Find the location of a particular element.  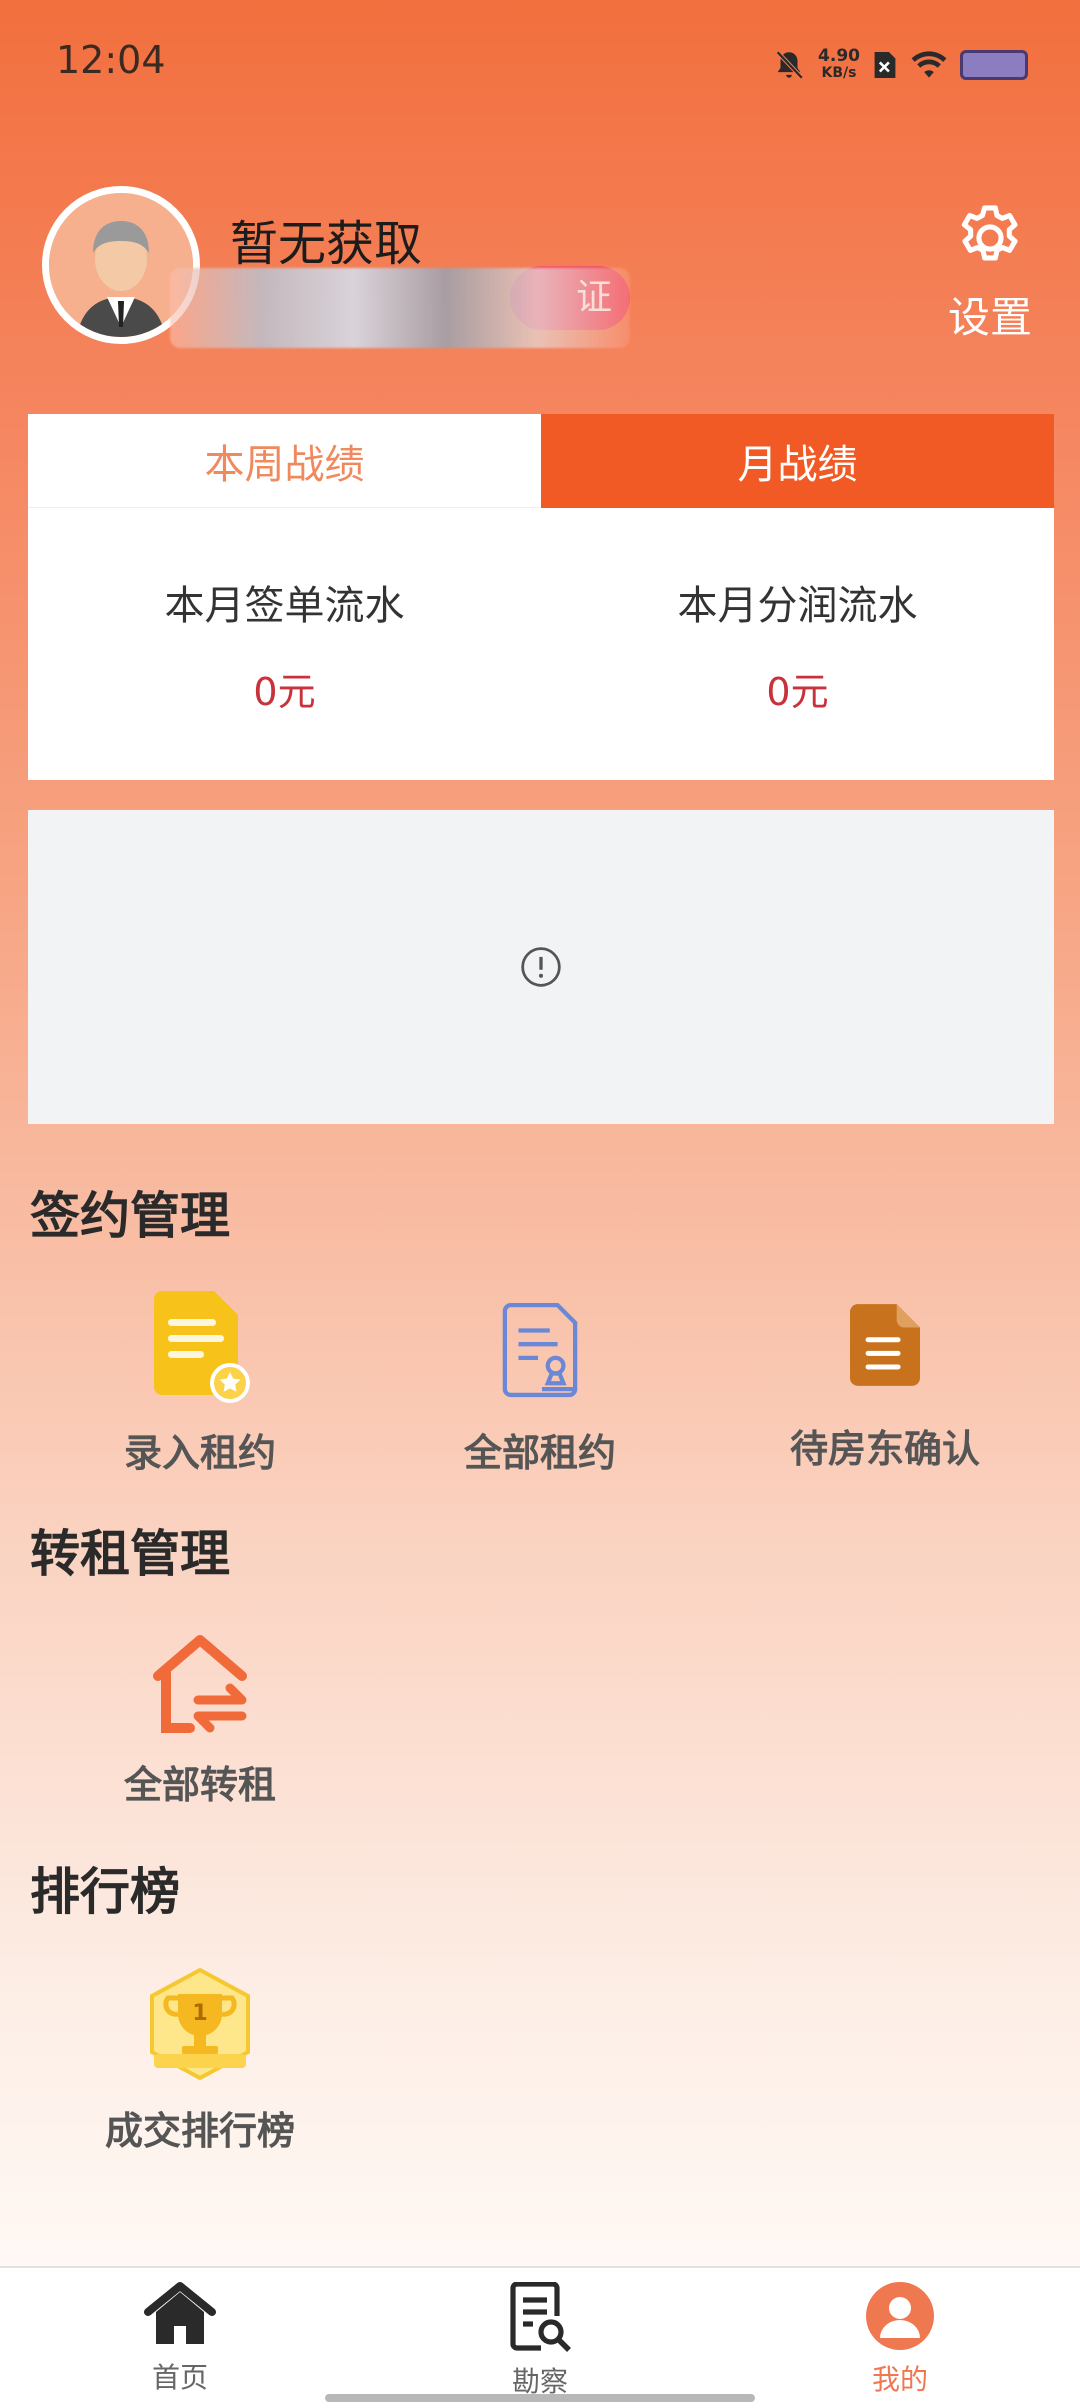

nav-label: 我的 is located at coordinates (899, 2379).